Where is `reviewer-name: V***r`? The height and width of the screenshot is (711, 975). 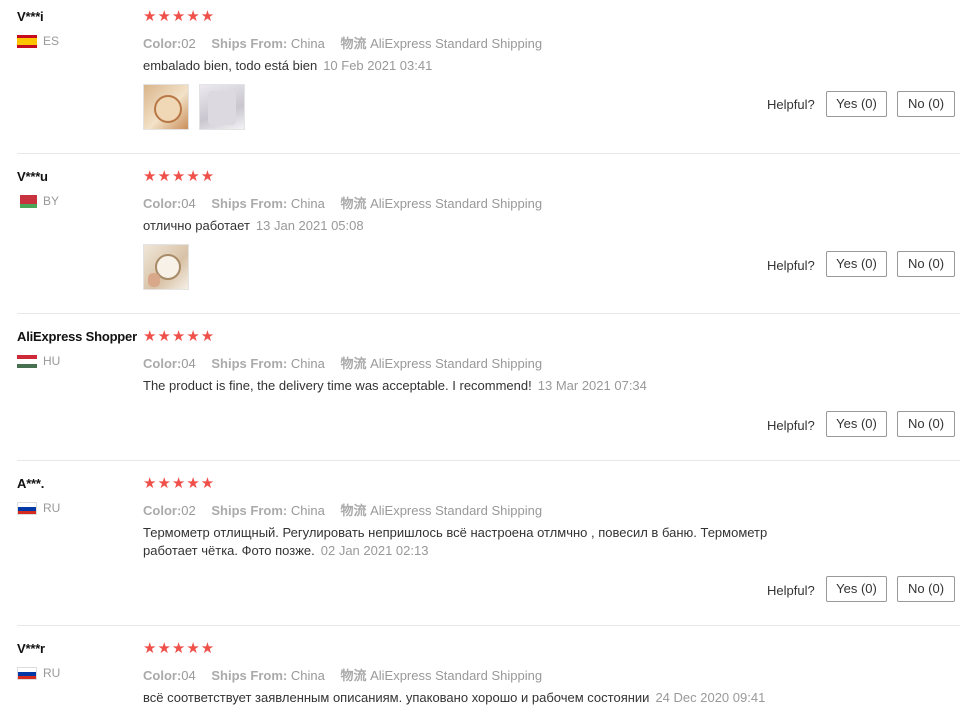 reviewer-name: V***r is located at coordinates (31, 648).